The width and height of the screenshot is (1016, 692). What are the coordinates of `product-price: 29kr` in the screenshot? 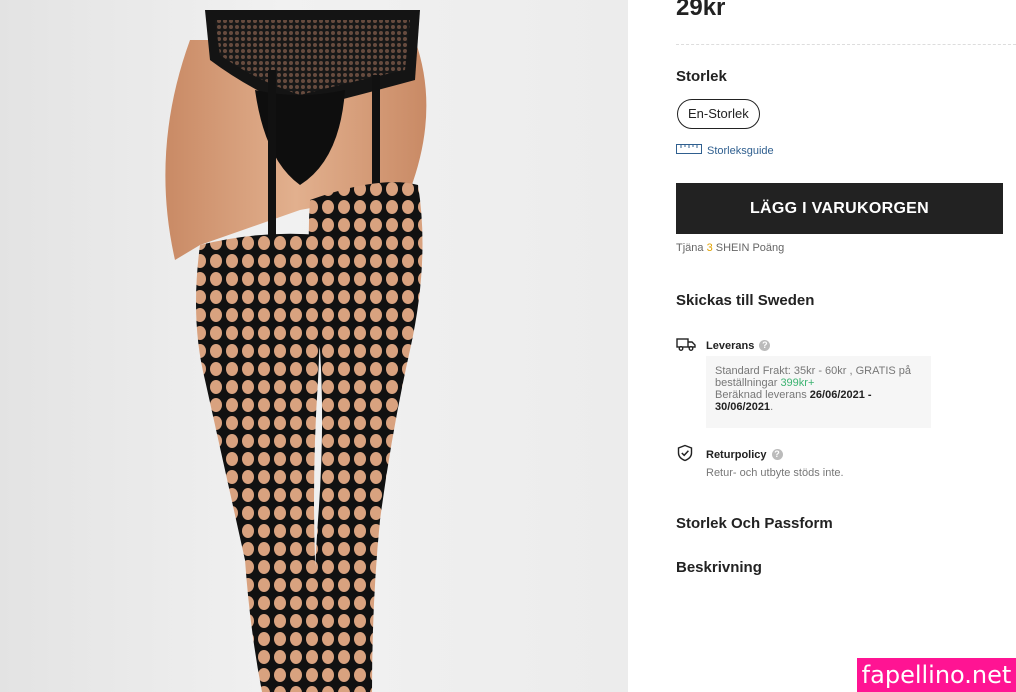 It's located at (701, 10).